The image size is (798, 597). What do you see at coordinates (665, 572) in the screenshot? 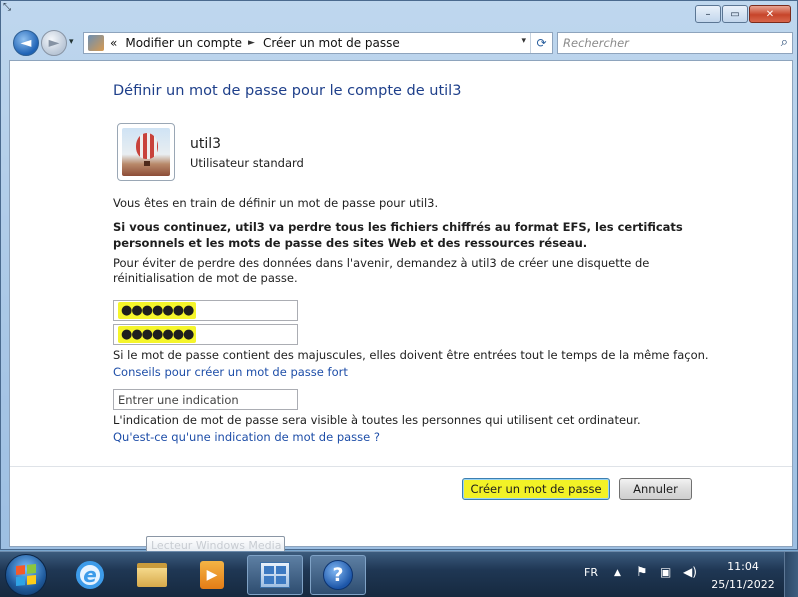
I see `network-icon: ▣` at bounding box center [665, 572].